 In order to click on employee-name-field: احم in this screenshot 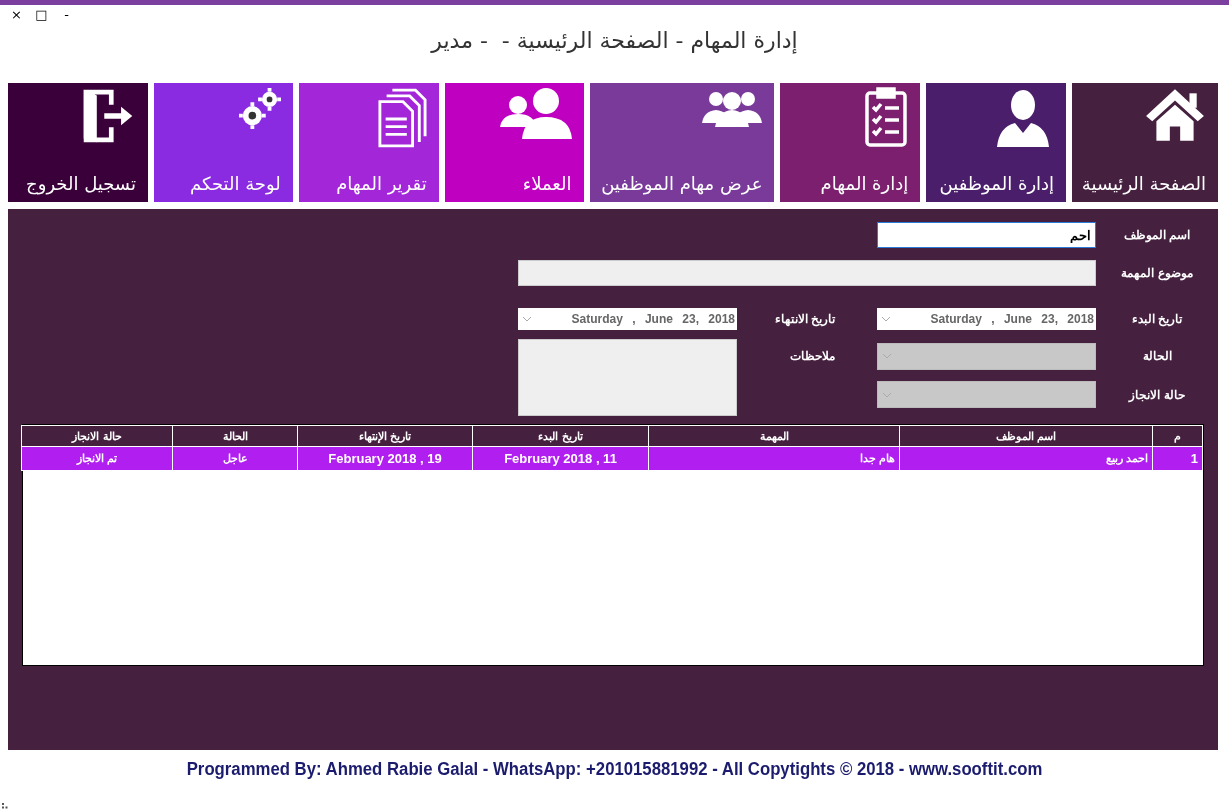, I will do `click(986, 235)`.